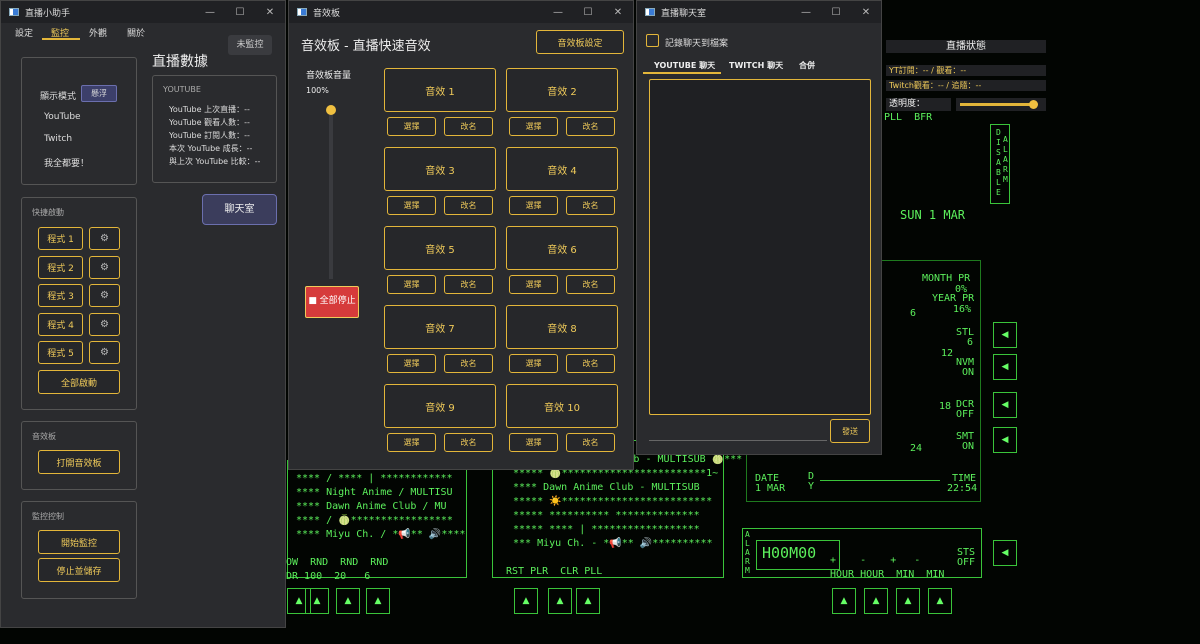  Describe the element at coordinates (329, 76) in the screenshot. I see `volume-label: 音效板音量` at that location.